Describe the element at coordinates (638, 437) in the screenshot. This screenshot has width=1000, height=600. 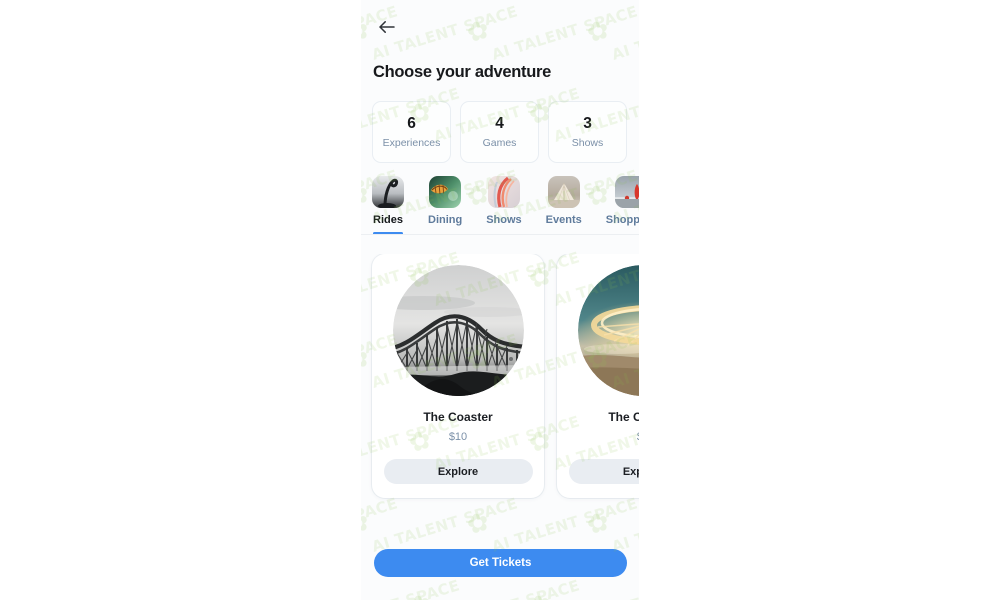
I see `ride-price: $8` at that location.